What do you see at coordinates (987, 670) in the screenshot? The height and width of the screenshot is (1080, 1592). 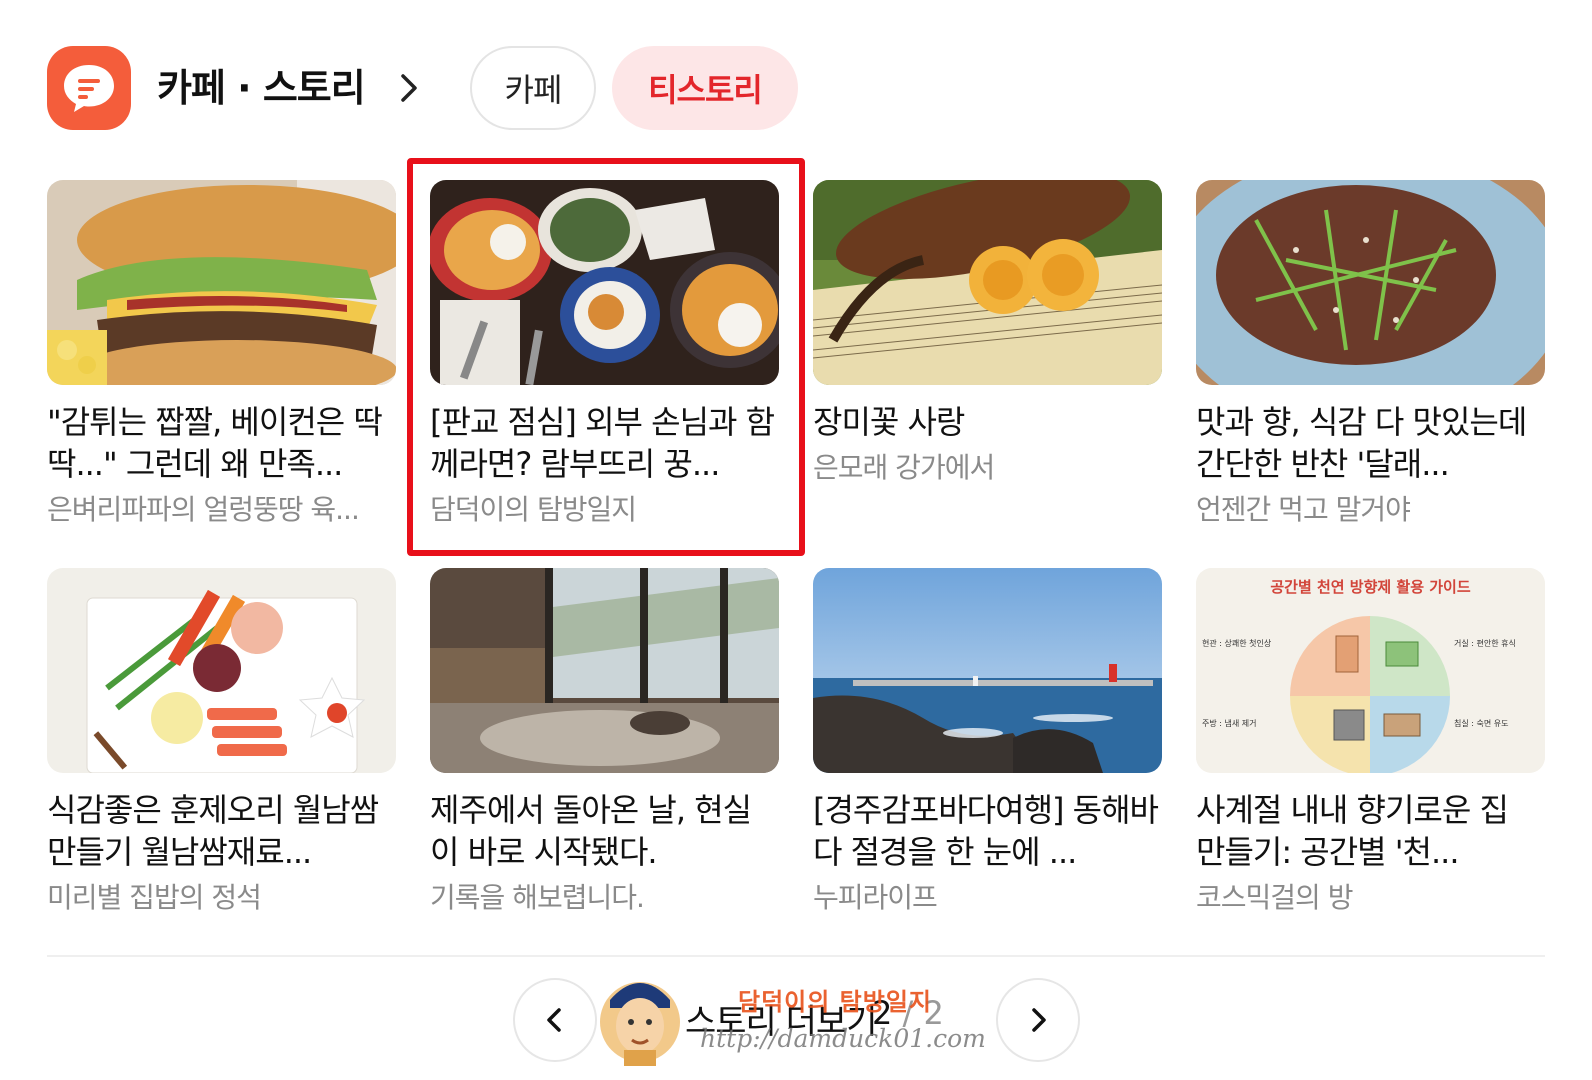 I see `thumbnail-sea-coast` at bounding box center [987, 670].